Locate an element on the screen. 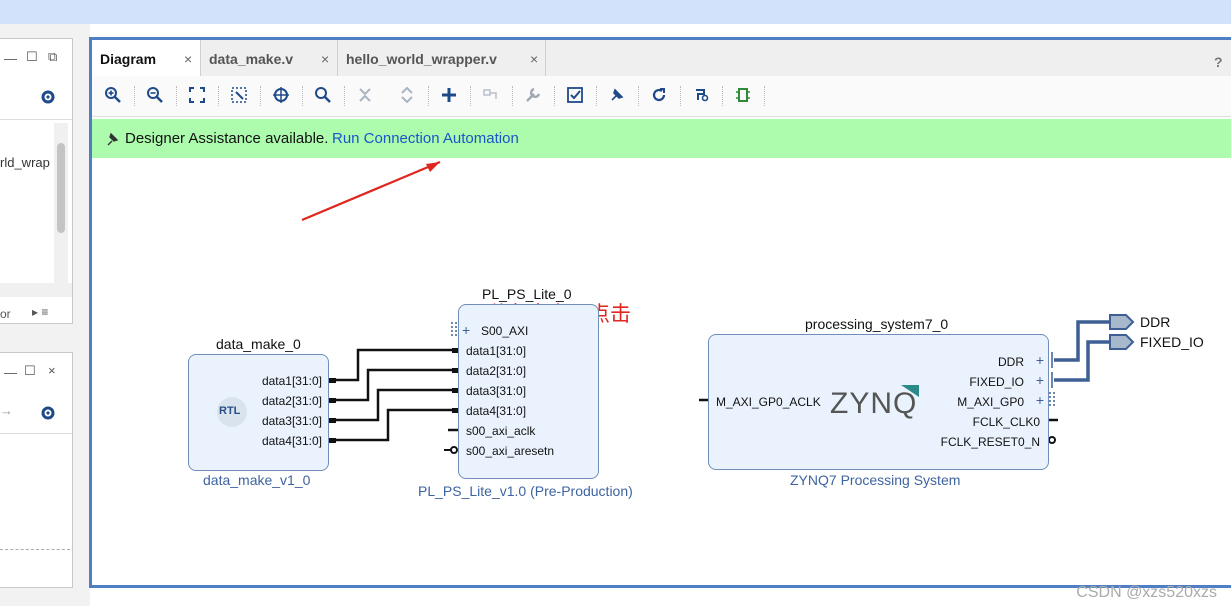  external-port-fixed-io: FIXED_IO is located at coordinates (1172, 342).